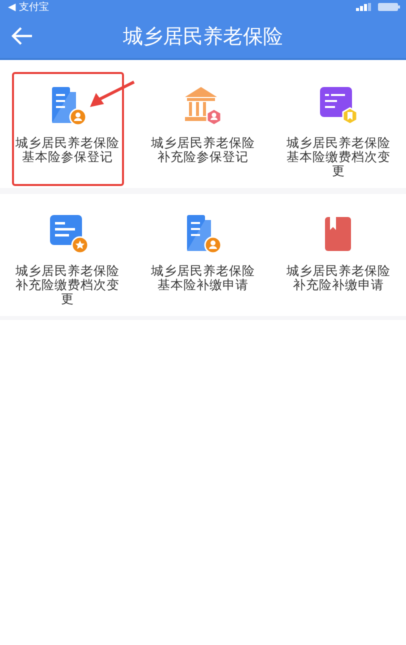  I want to click on signal-icon, so click(364, 7).